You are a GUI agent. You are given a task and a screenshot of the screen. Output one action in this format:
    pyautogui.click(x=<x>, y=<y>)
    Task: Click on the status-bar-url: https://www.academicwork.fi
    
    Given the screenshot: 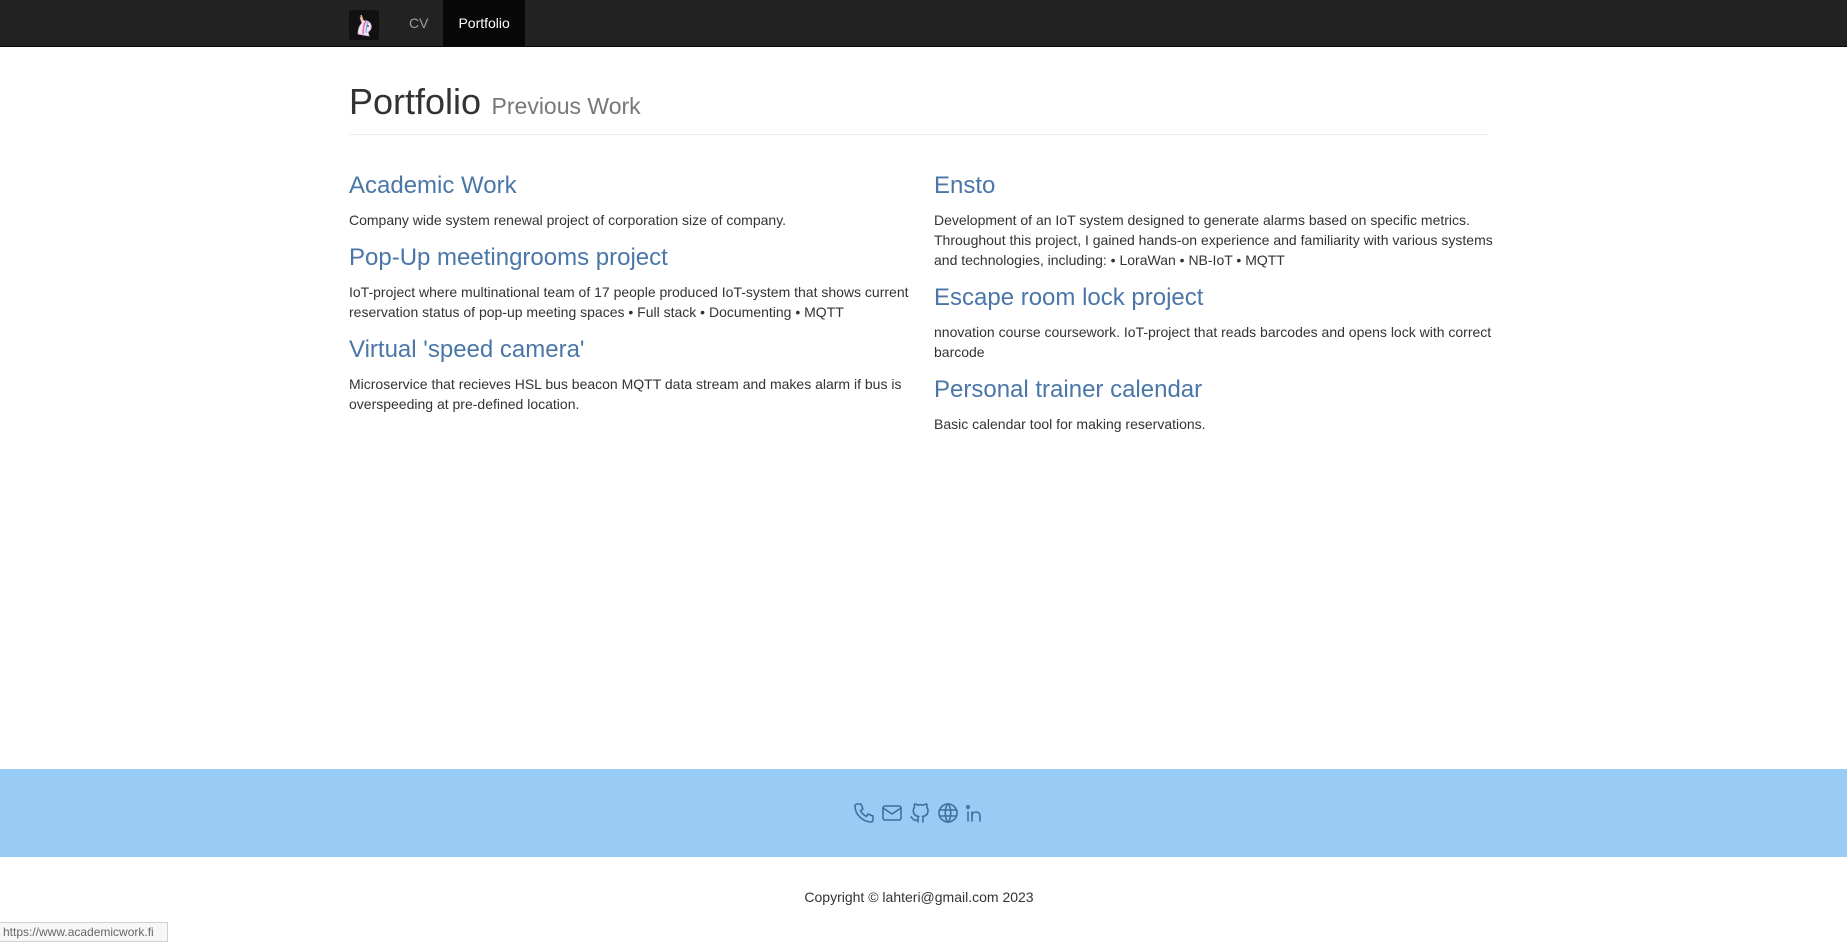 What is the action you would take?
    pyautogui.click(x=84, y=932)
    